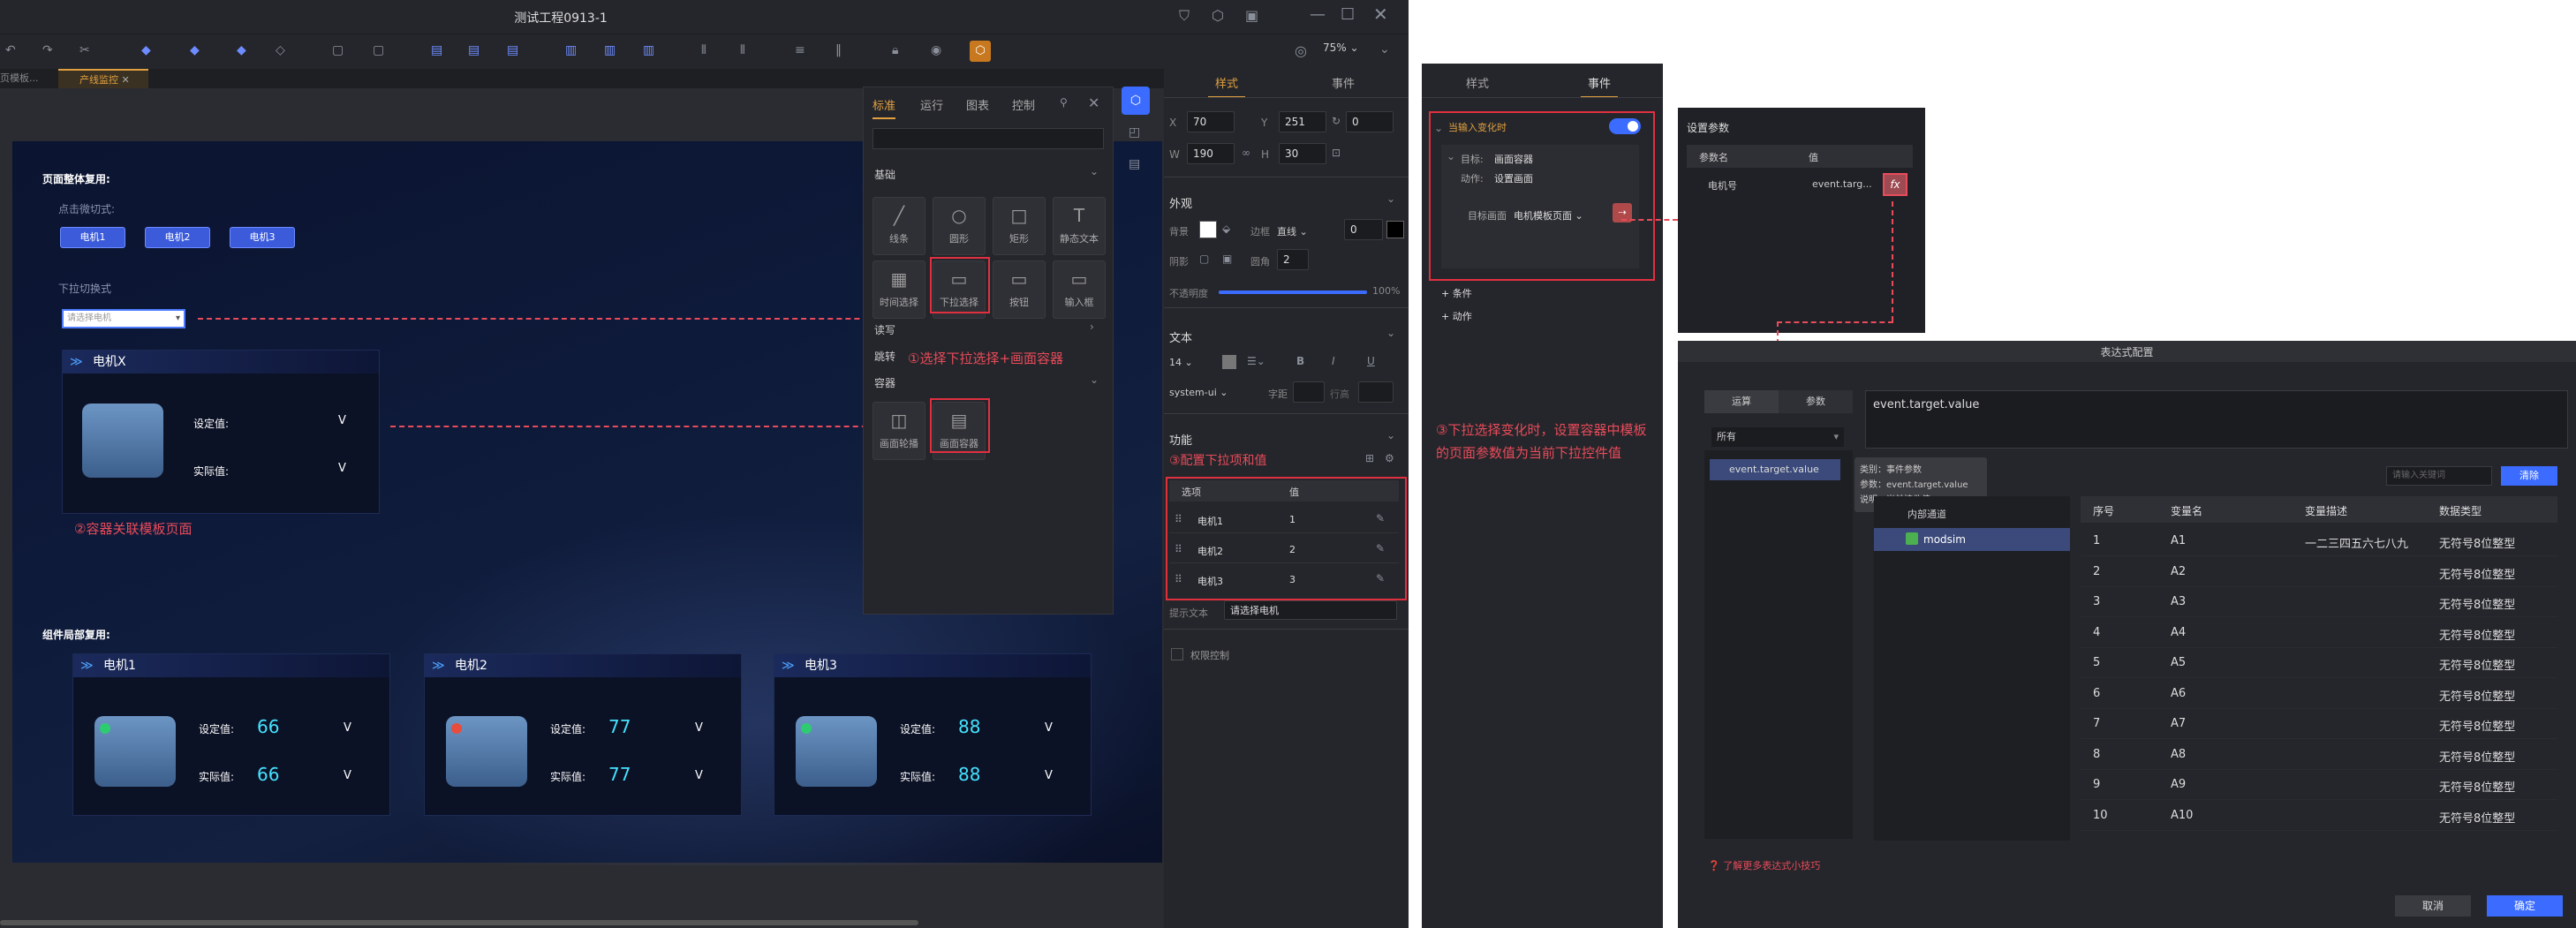  Describe the element at coordinates (1600, 86) in the screenshot. I see `evt-tab-event: 事件` at that location.